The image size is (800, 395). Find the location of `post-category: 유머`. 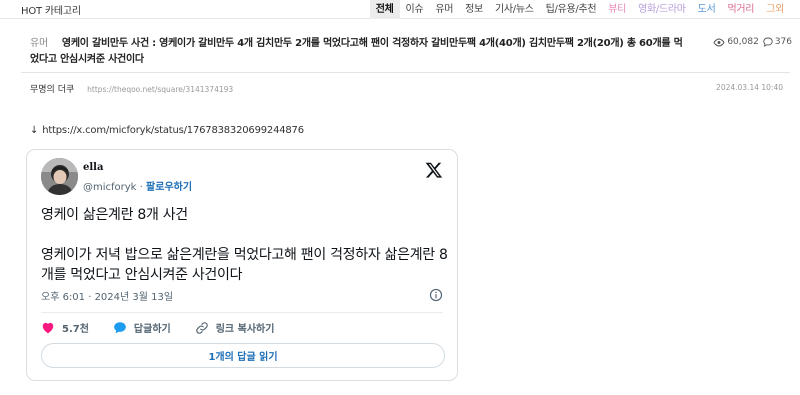

post-category: 유머 is located at coordinates (39, 43).